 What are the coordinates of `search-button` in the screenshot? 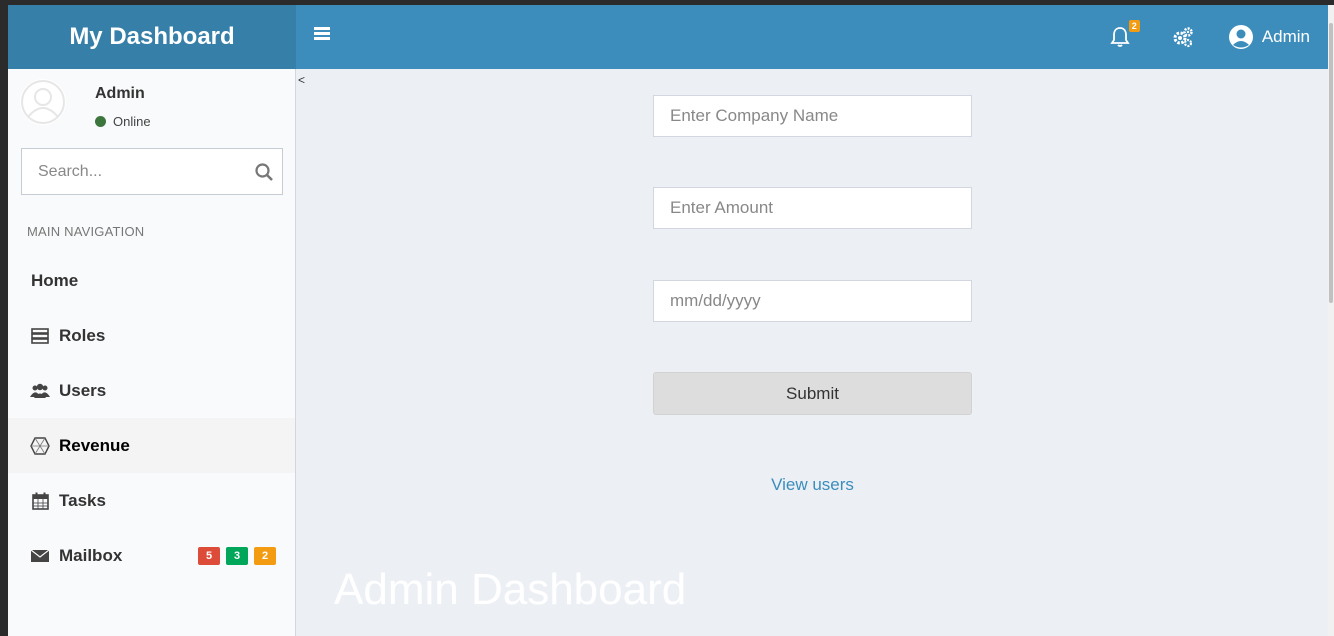 It's located at (263, 171).